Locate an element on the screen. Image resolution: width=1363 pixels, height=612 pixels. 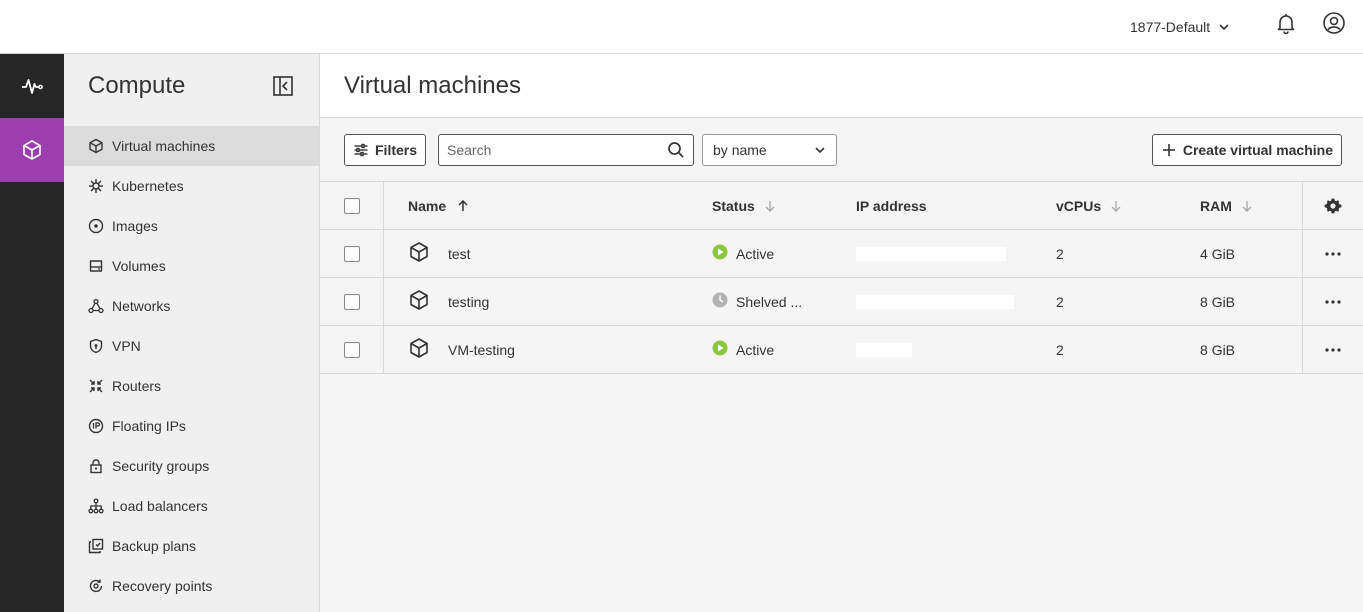
sidebar-item-vpn: VPN is located at coordinates (191, 346).